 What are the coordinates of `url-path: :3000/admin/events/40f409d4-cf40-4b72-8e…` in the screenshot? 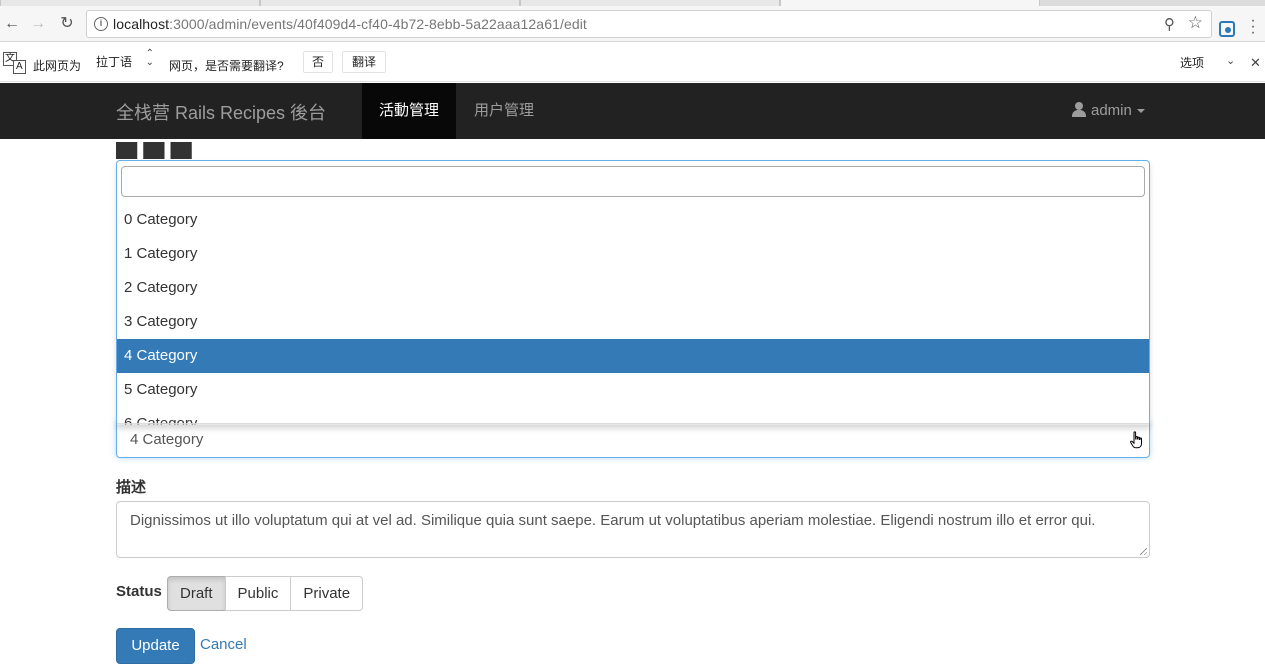 It's located at (378, 24).